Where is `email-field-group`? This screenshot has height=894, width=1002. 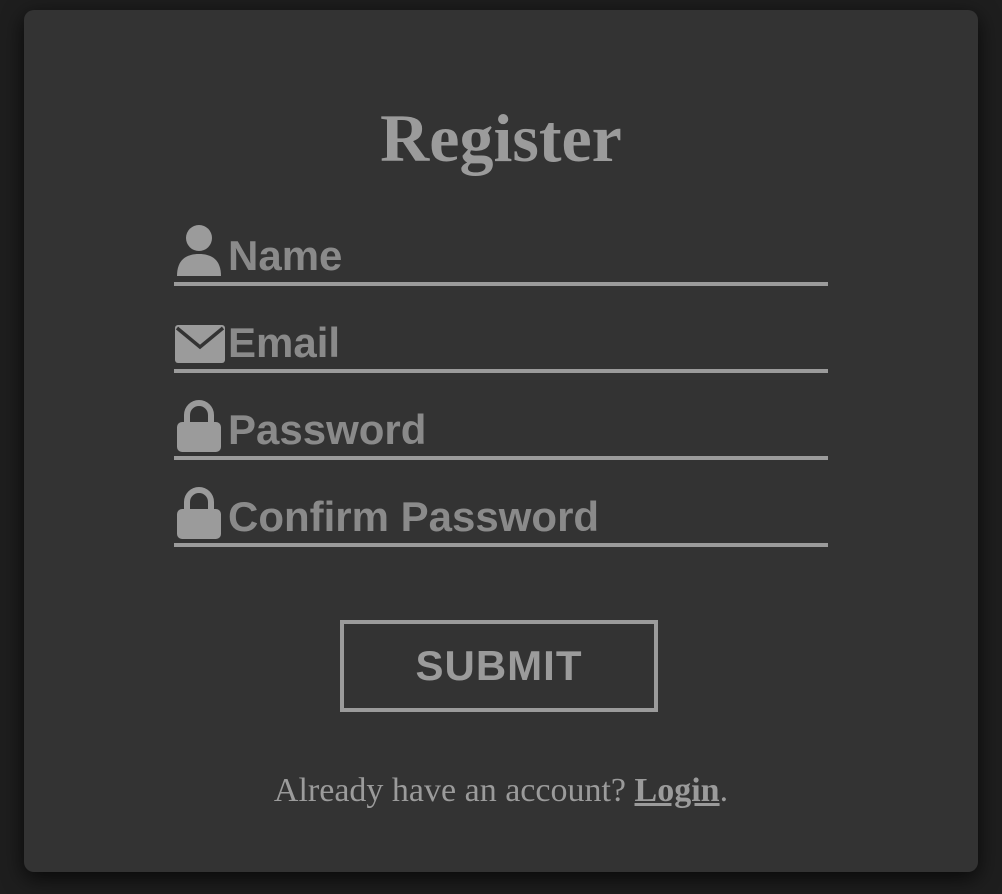 email-field-group is located at coordinates (501, 342).